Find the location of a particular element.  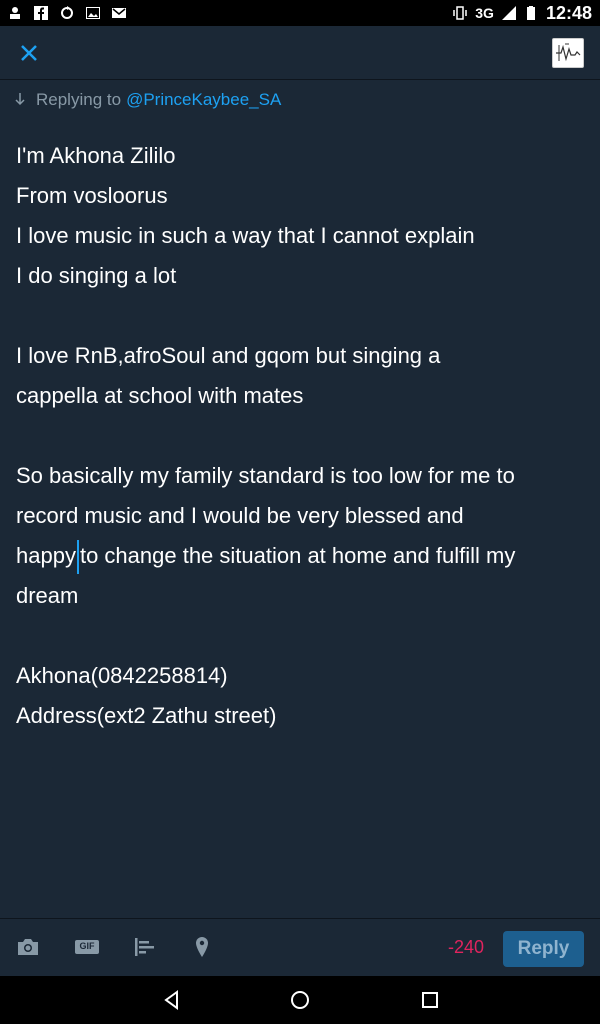

mail-icon is located at coordinates (119, 13).